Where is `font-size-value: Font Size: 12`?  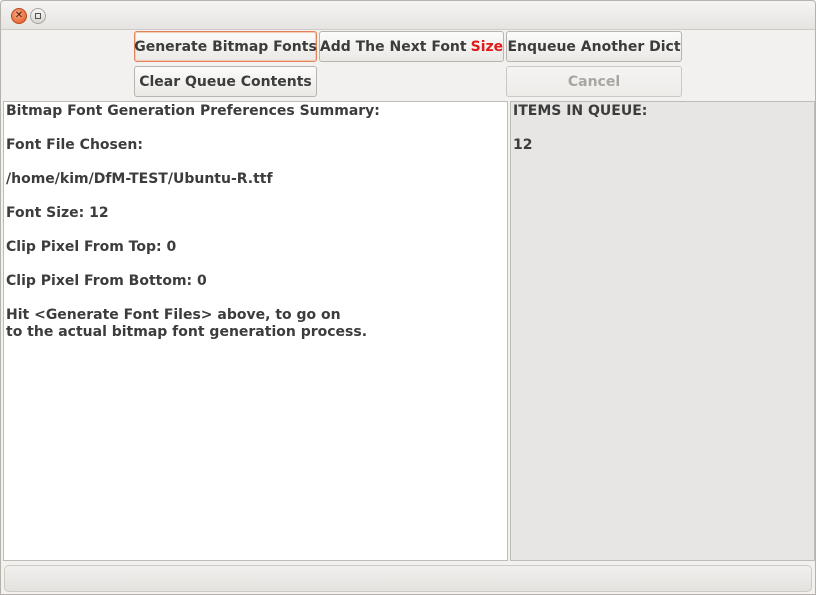
font-size-value: Font Size: 12 is located at coordinates (57, 213).